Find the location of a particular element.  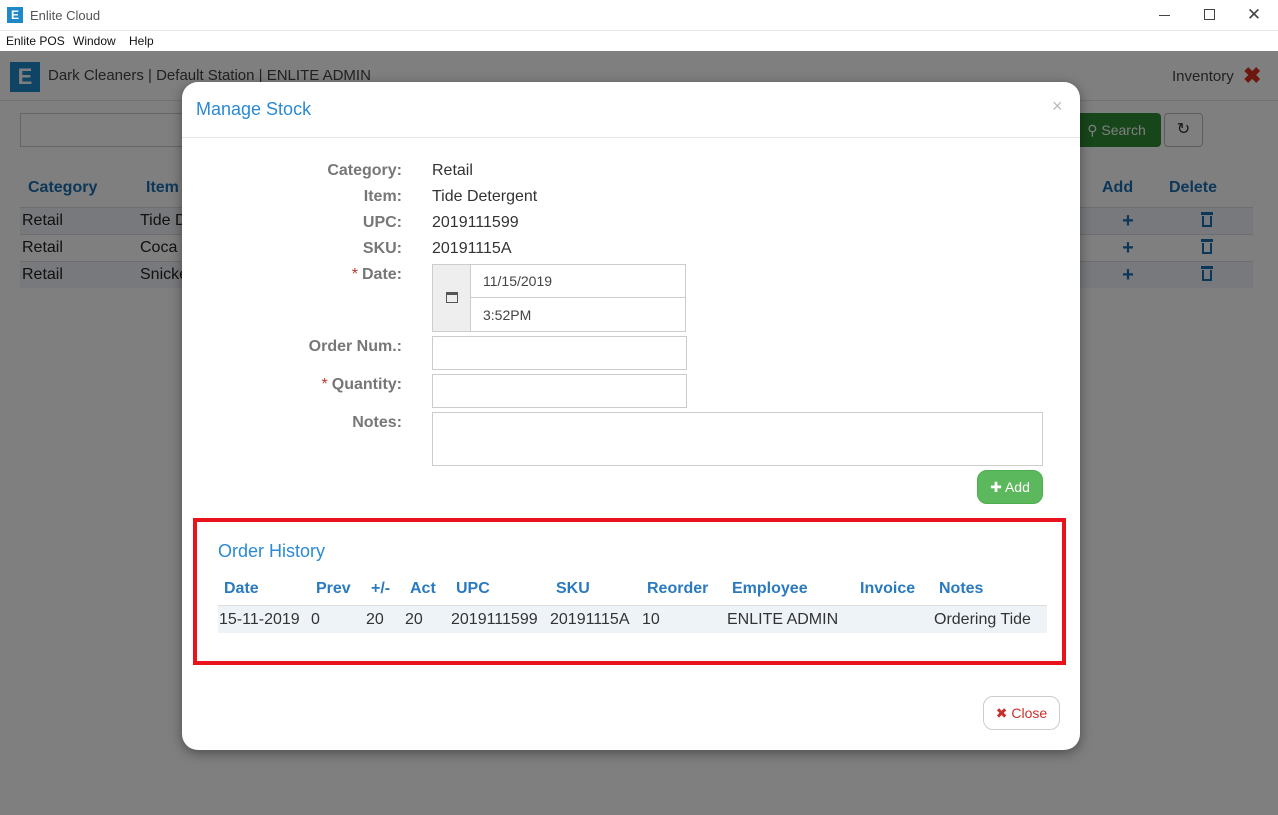

history-cell-date: 15-11-2019 is located at coordinates (259, 619).